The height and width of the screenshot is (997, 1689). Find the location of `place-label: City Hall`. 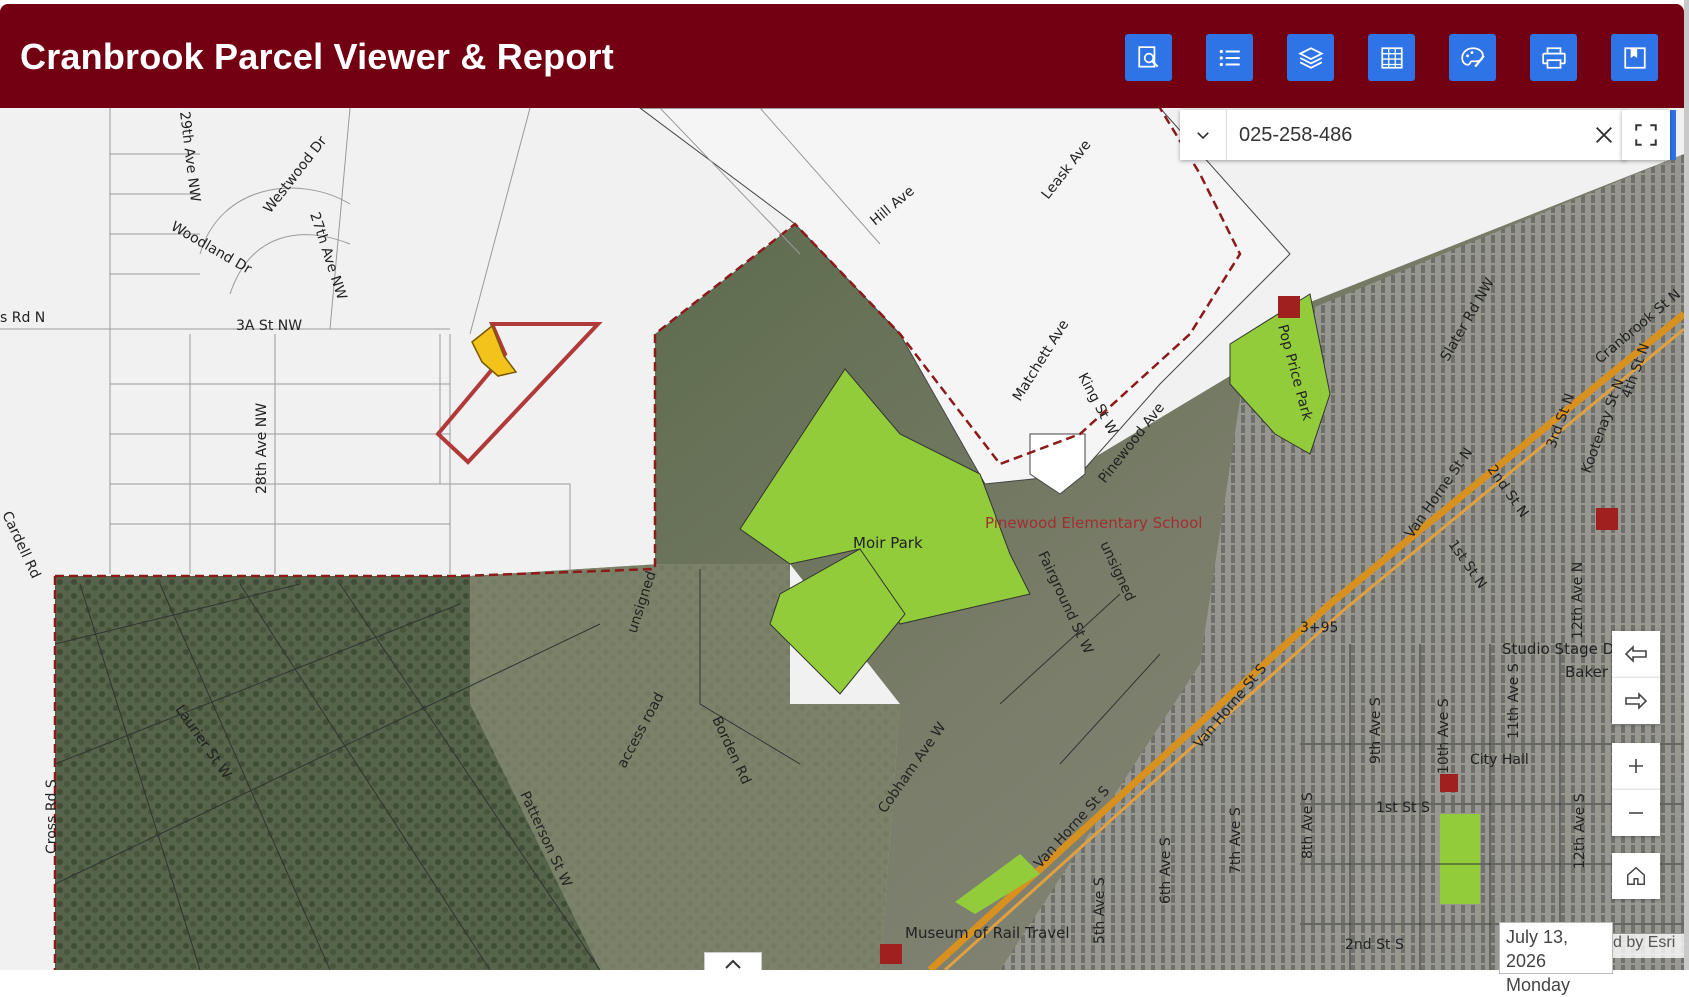

place-label: City Hall is located at coordinates (1499, 760).